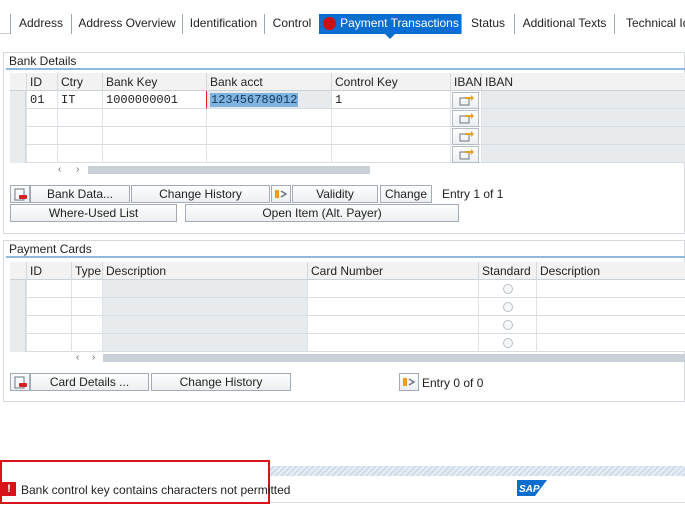 The height and width of the screenshot is (516, 685). I want to click on col-card-number: Card Number, so click(392, 271).